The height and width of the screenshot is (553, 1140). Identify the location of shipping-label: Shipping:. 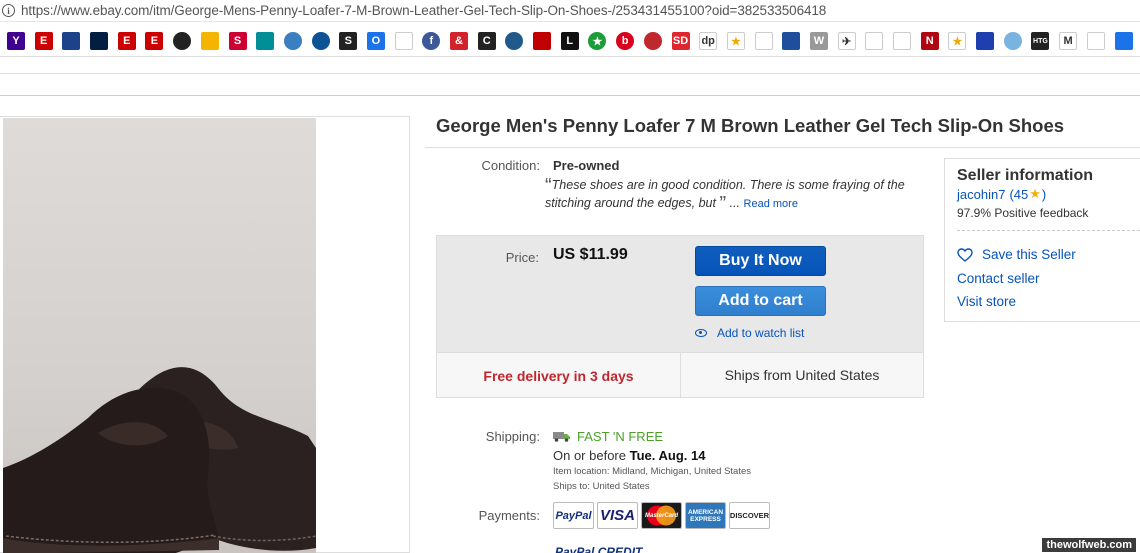
(512, 436).